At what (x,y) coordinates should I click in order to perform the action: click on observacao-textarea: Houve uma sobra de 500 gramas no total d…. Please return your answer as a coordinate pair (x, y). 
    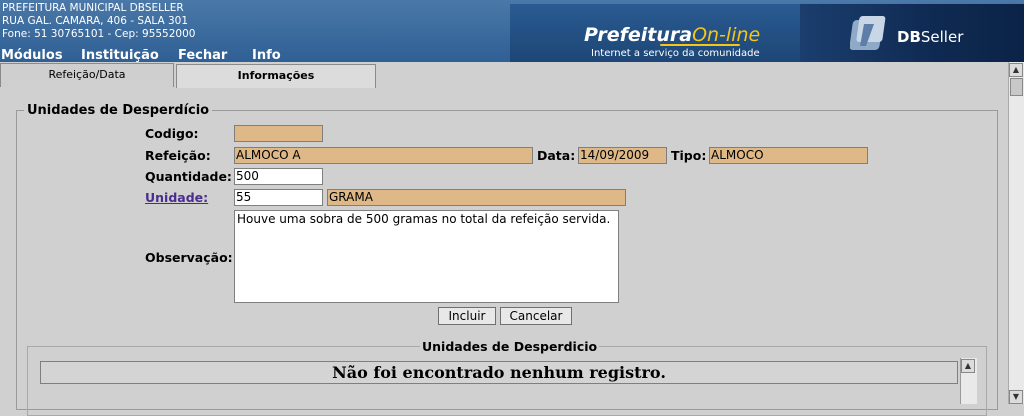
    Looking at the image, I should click on (426, 256).